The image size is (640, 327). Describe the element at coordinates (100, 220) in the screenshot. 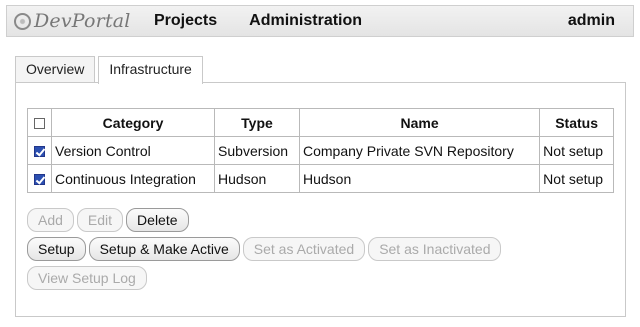

I see `edit-button: Edit` at that location.